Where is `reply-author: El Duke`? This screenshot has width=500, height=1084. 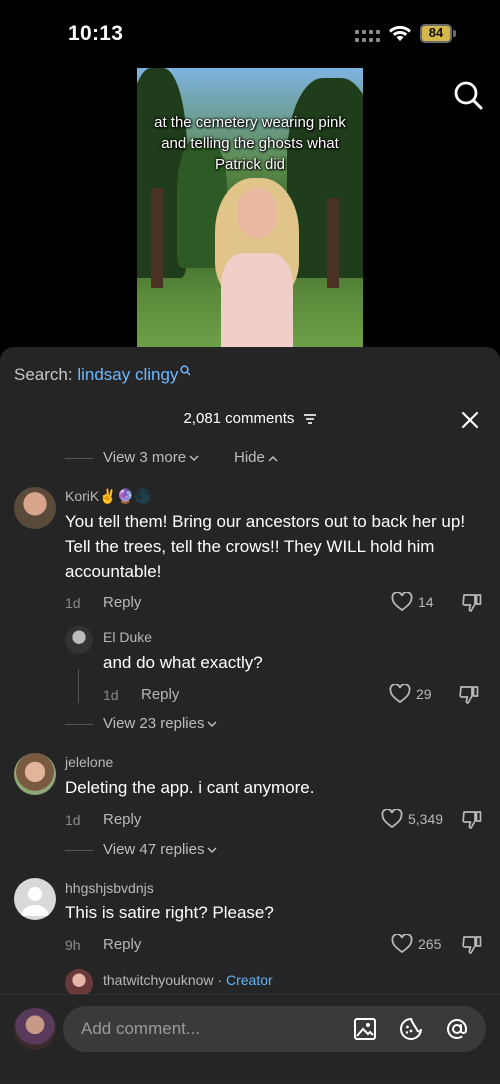
reply-author: El Duke is located at coordinates (127, 637).